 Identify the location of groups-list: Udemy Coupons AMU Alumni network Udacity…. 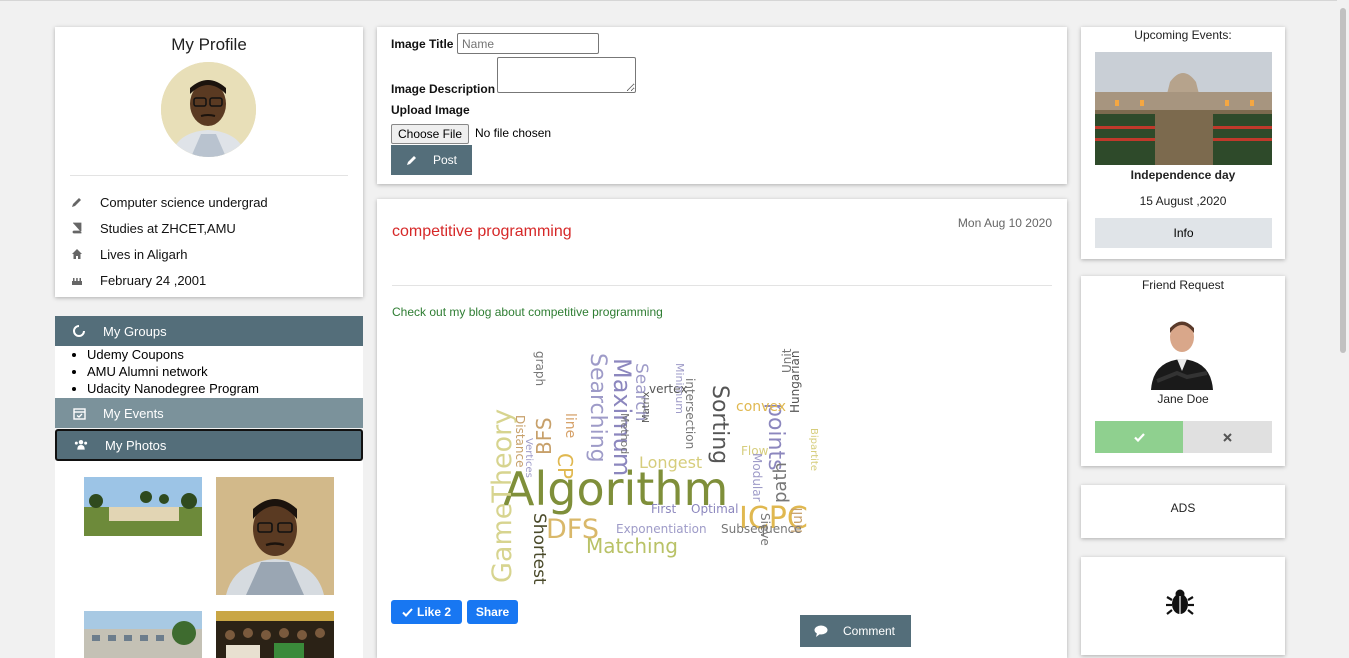
(209, 372).